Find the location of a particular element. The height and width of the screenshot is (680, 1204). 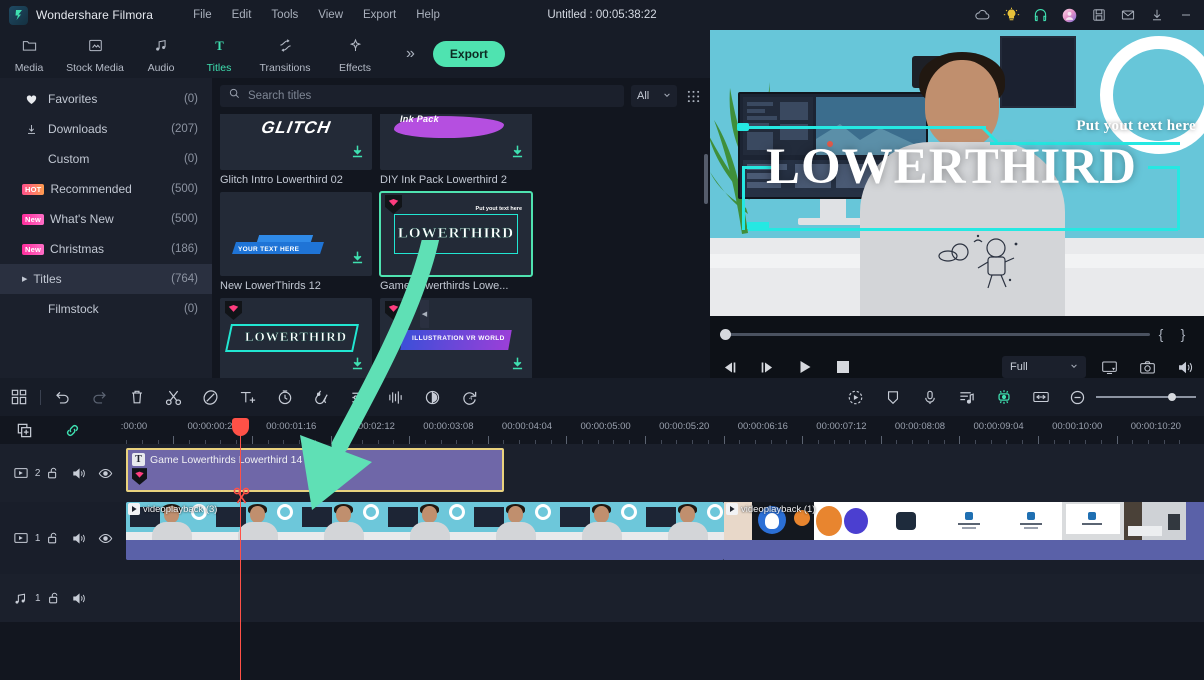

playhead-handle is located at coordinates (240, 427).